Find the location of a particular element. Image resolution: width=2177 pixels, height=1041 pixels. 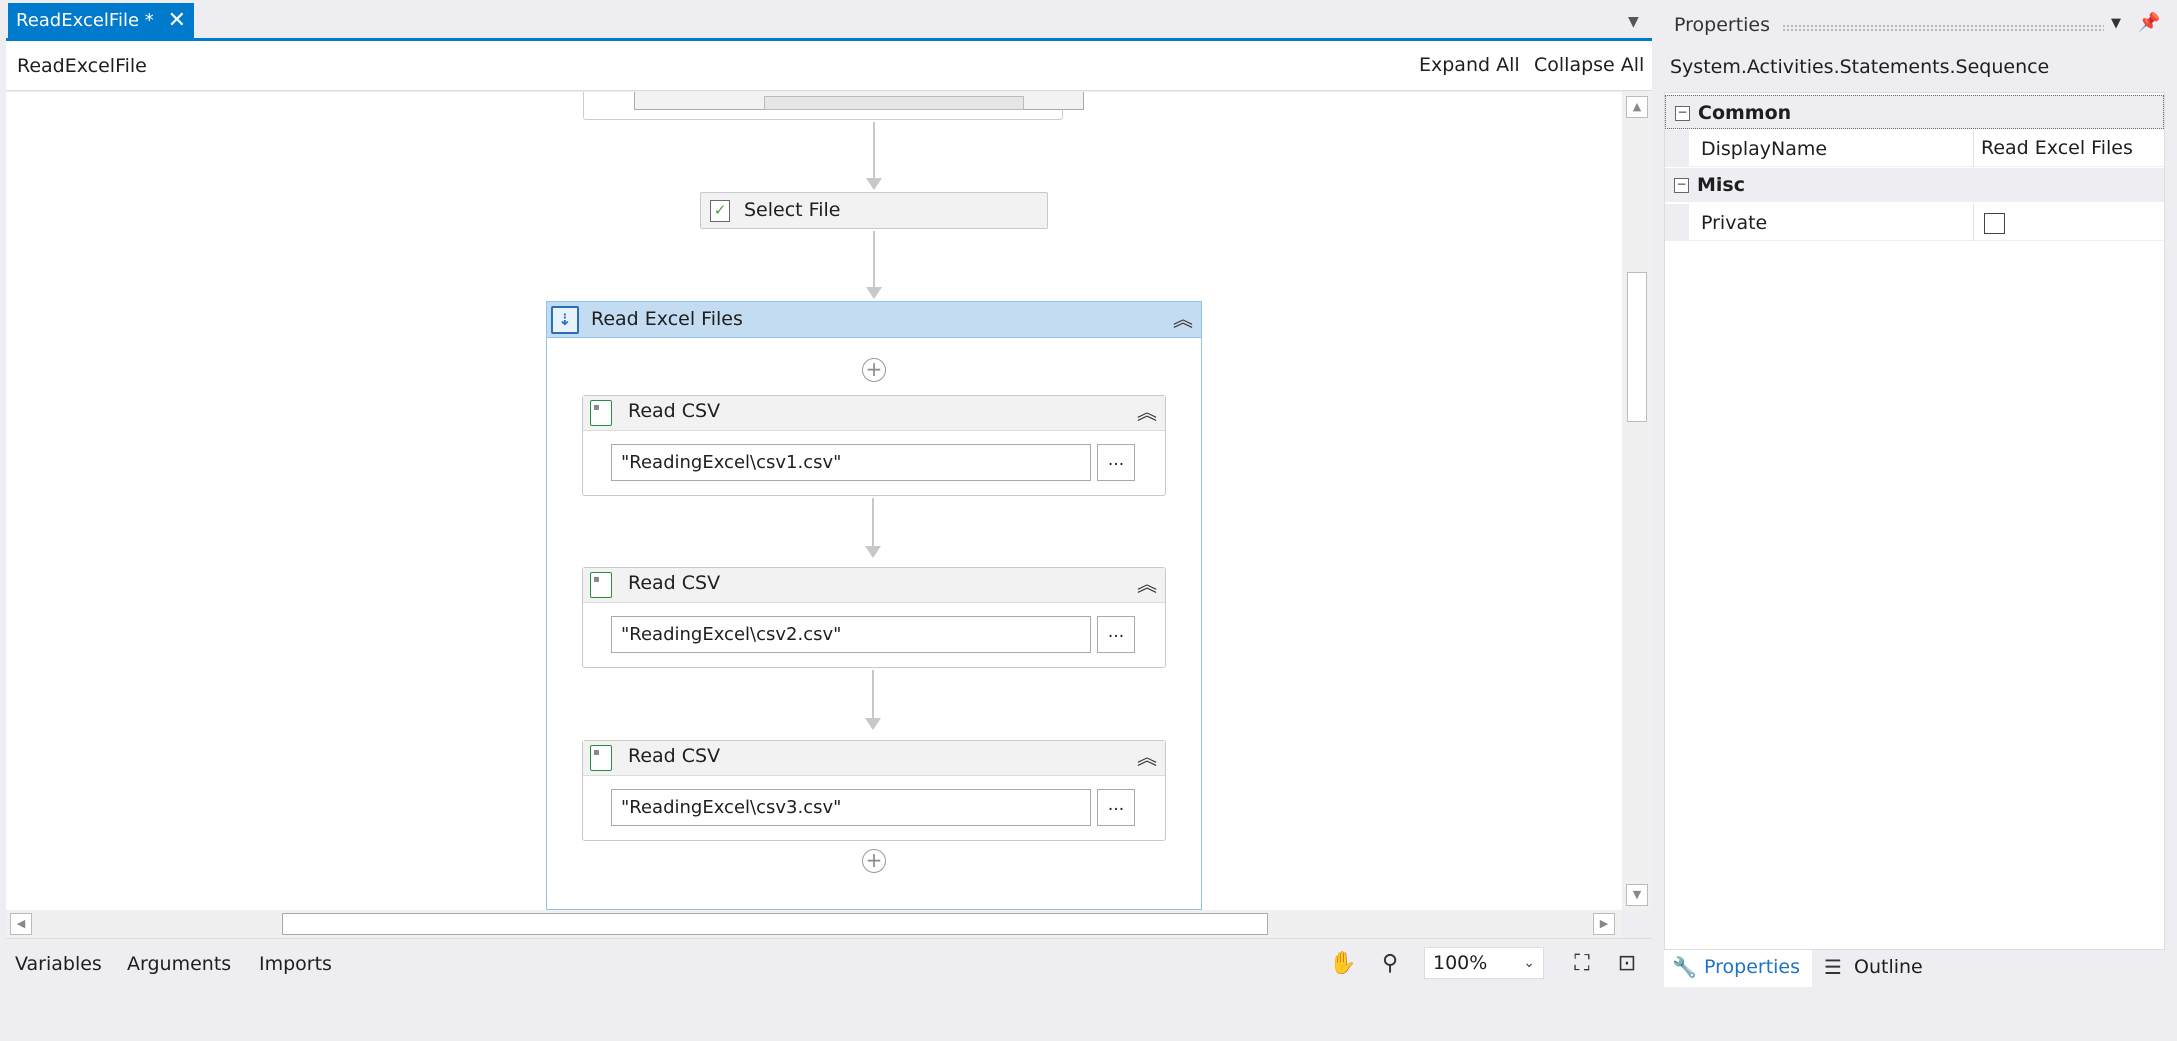

chevron-down-icon: ⌄ is located at coordinates (1529, 963).